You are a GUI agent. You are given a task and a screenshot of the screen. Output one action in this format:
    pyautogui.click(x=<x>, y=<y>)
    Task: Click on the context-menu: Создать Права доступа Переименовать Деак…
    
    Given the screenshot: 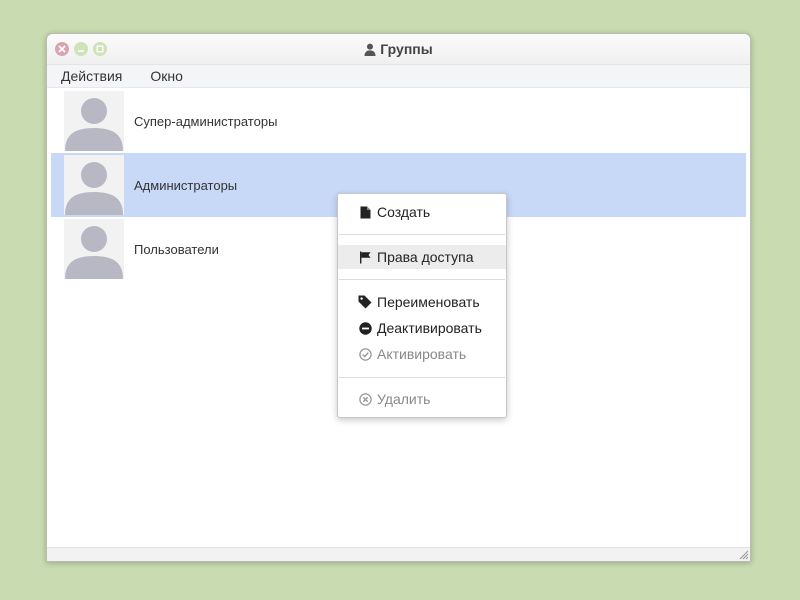 What is the action you would take?
    pyautogui.click(x=422, y=305)
    